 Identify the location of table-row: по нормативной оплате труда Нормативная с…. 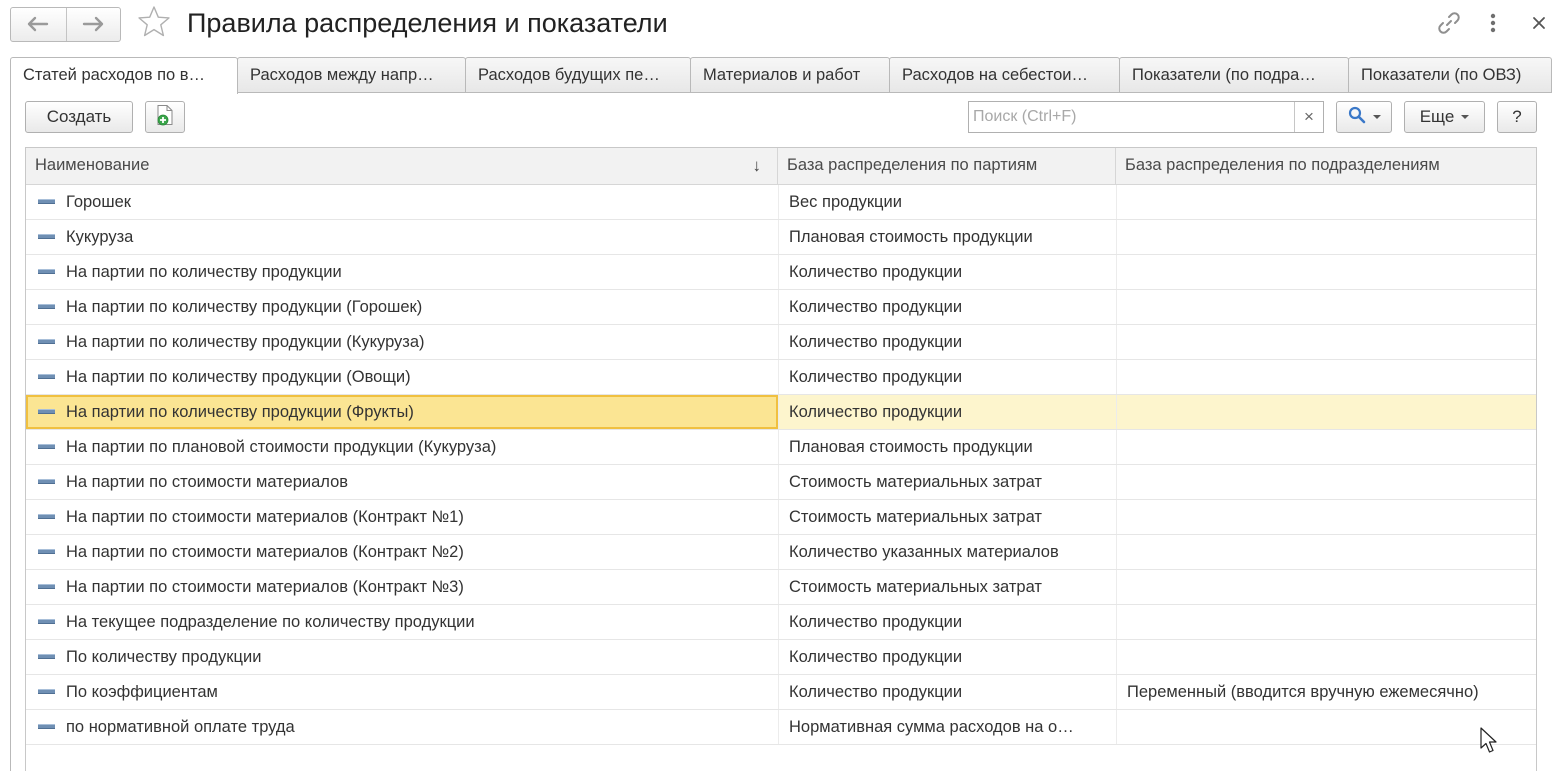
(781, 727).